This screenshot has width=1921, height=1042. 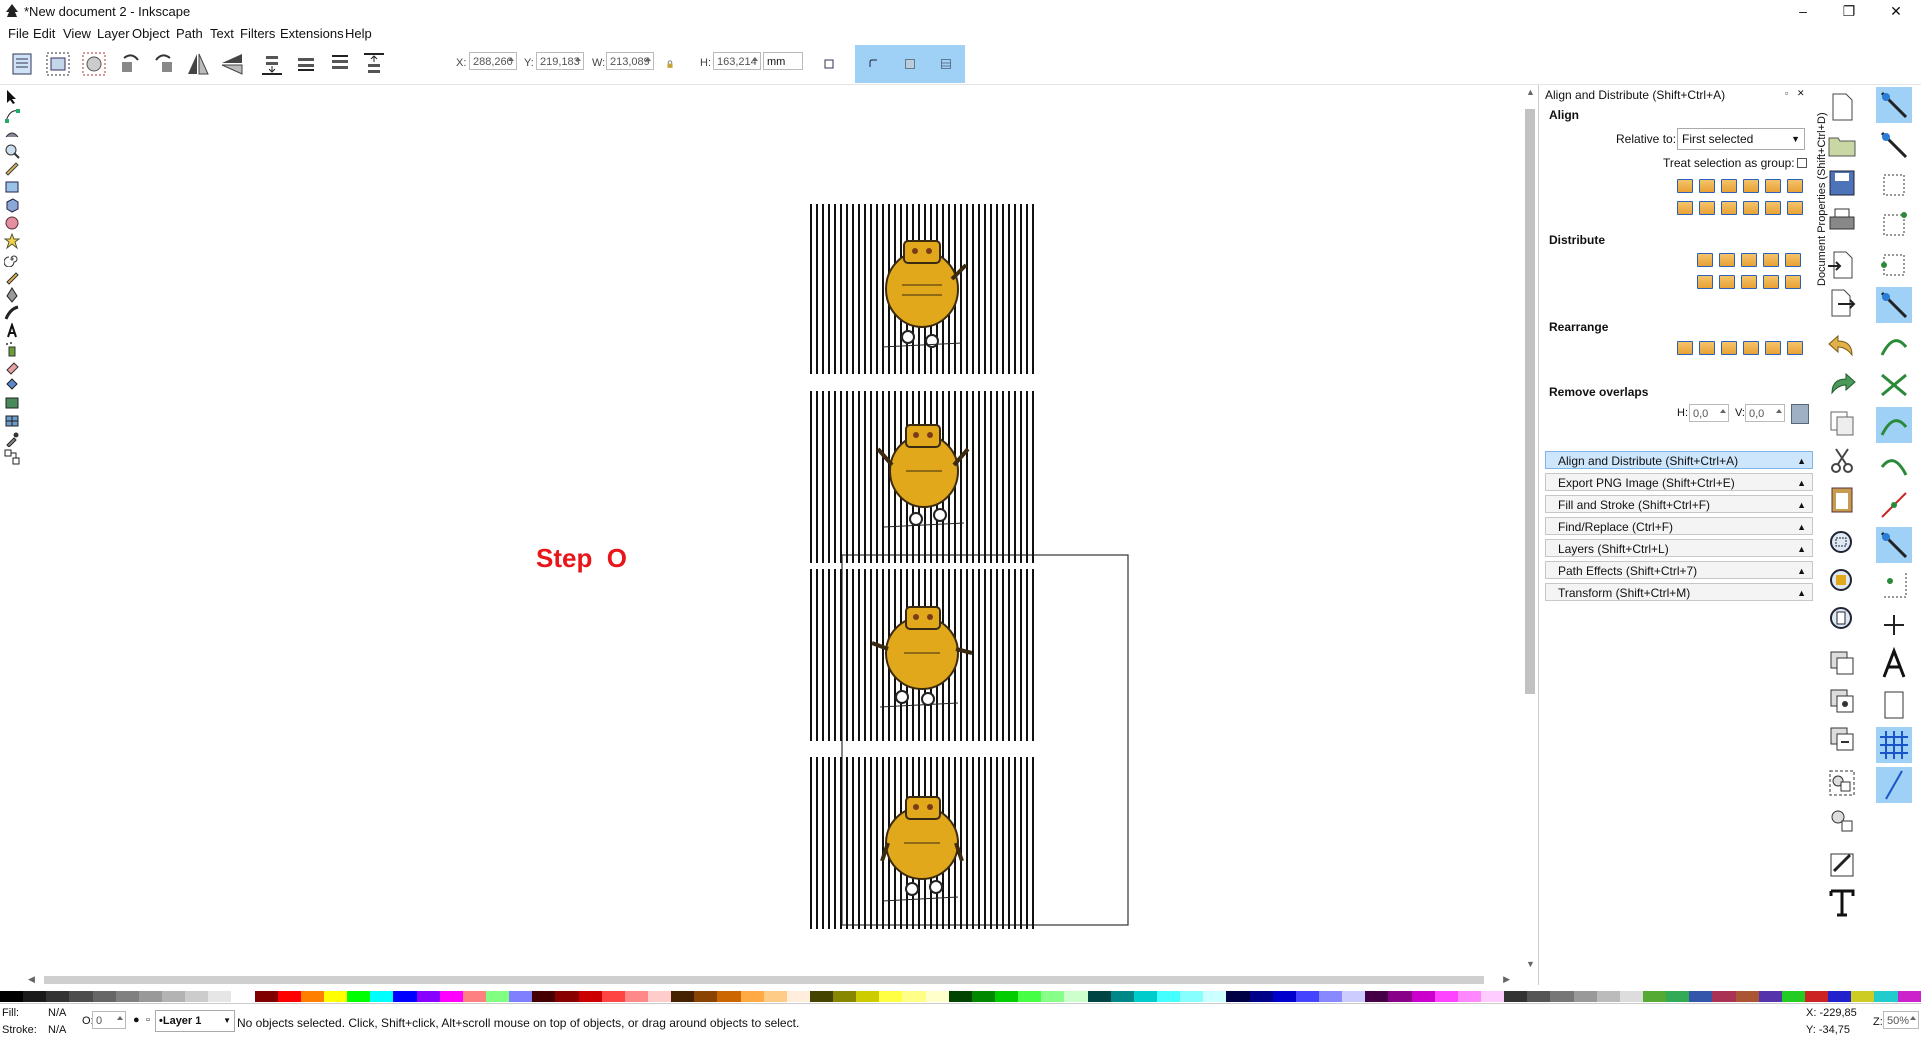 I want to click on dialog-tab-path-effects: Path Effects (Shift+Ctrl+7) ▲, so click(x=1679, y=570).